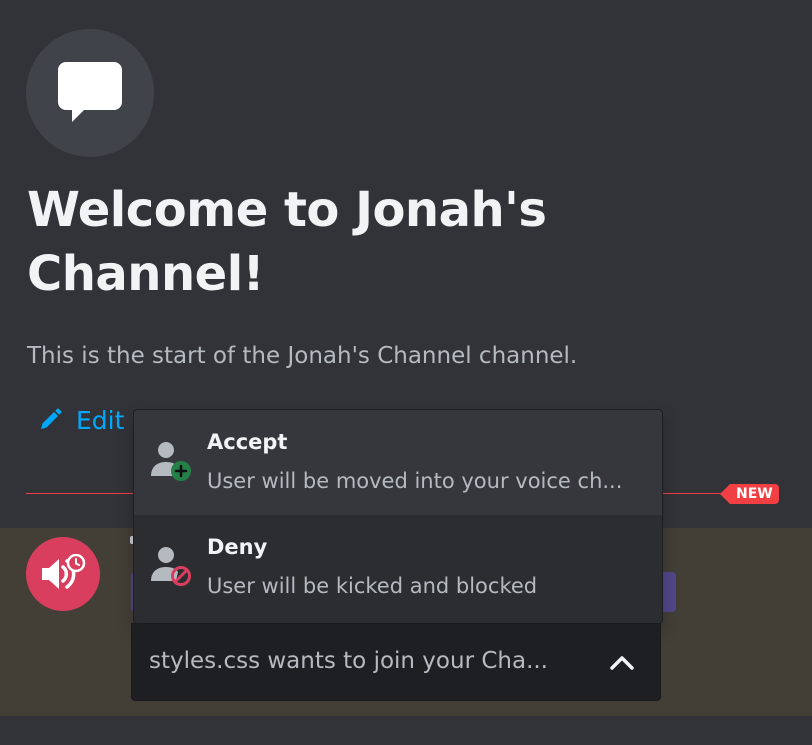  Describe the element at coordinates (372, 586) in the screenshot. I see `deny-description: User will be kicked and blocked` at that location.